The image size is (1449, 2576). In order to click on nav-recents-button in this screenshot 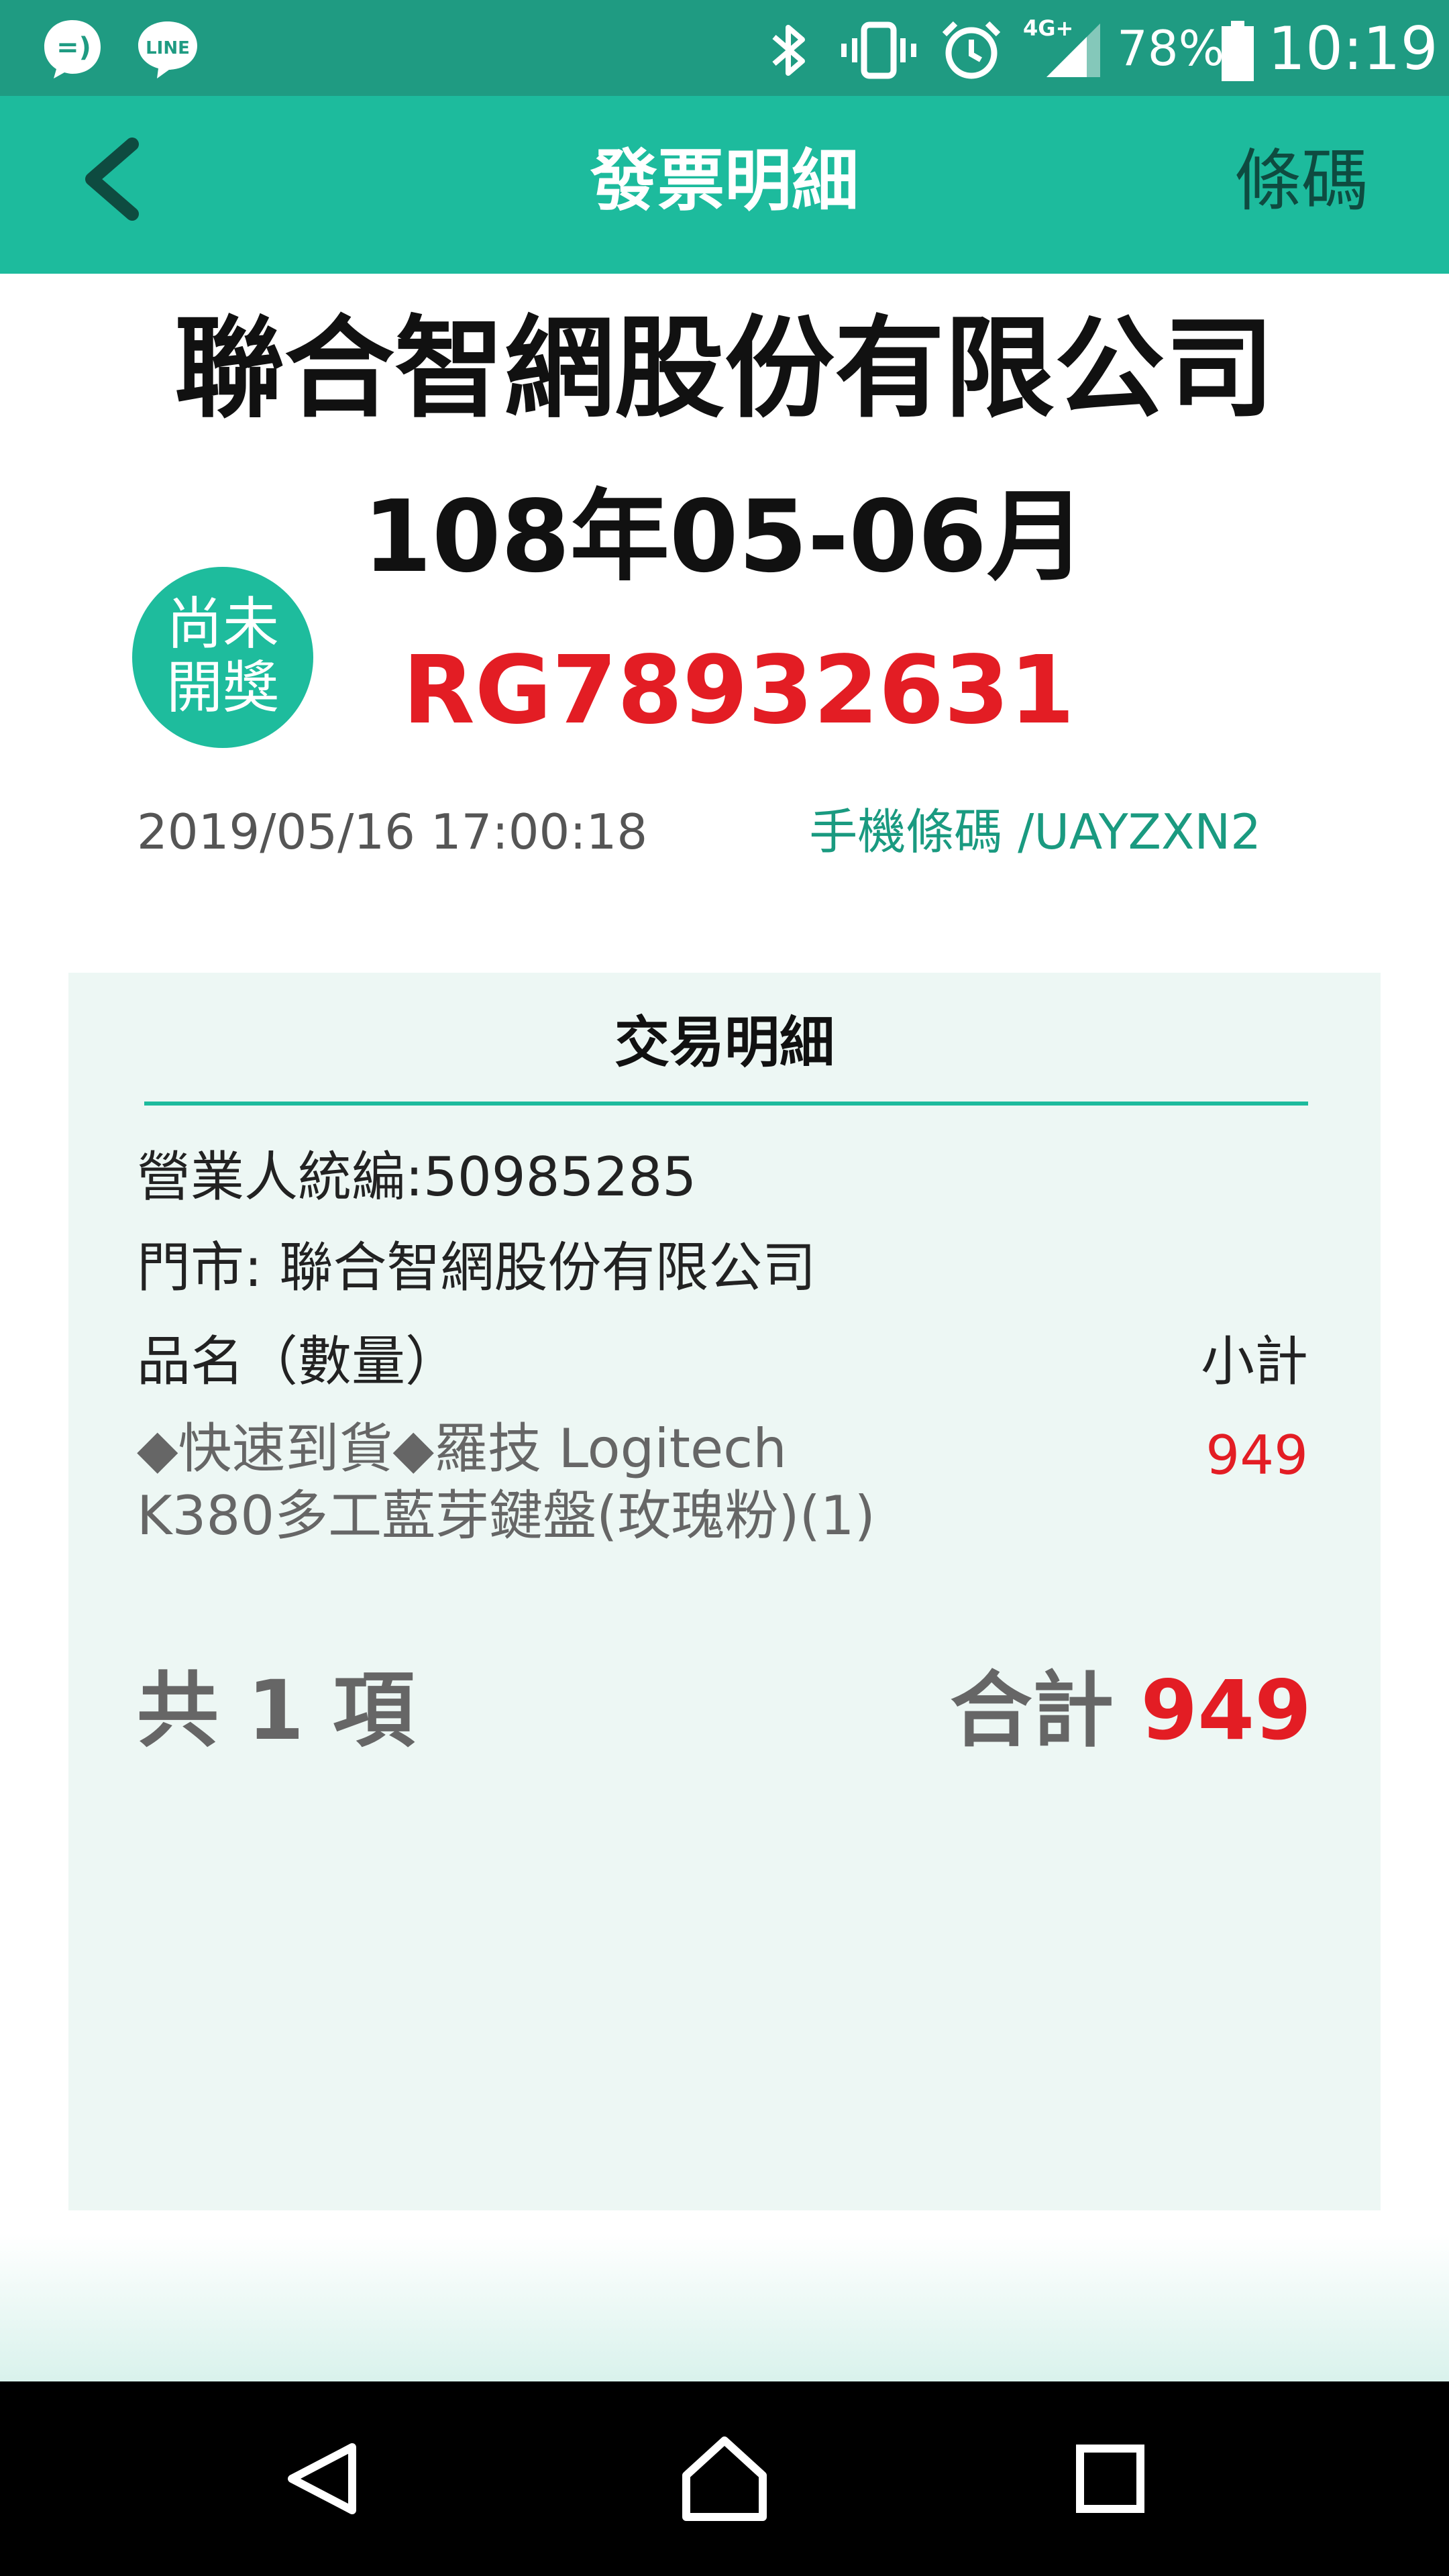, I will do `click(1110, 2478)`.